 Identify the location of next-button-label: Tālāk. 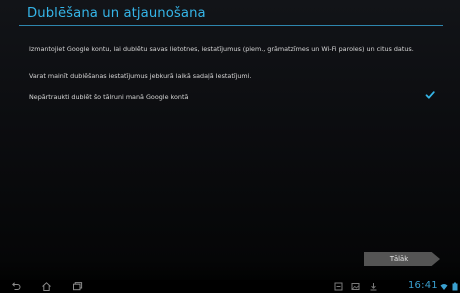
(399, 259).